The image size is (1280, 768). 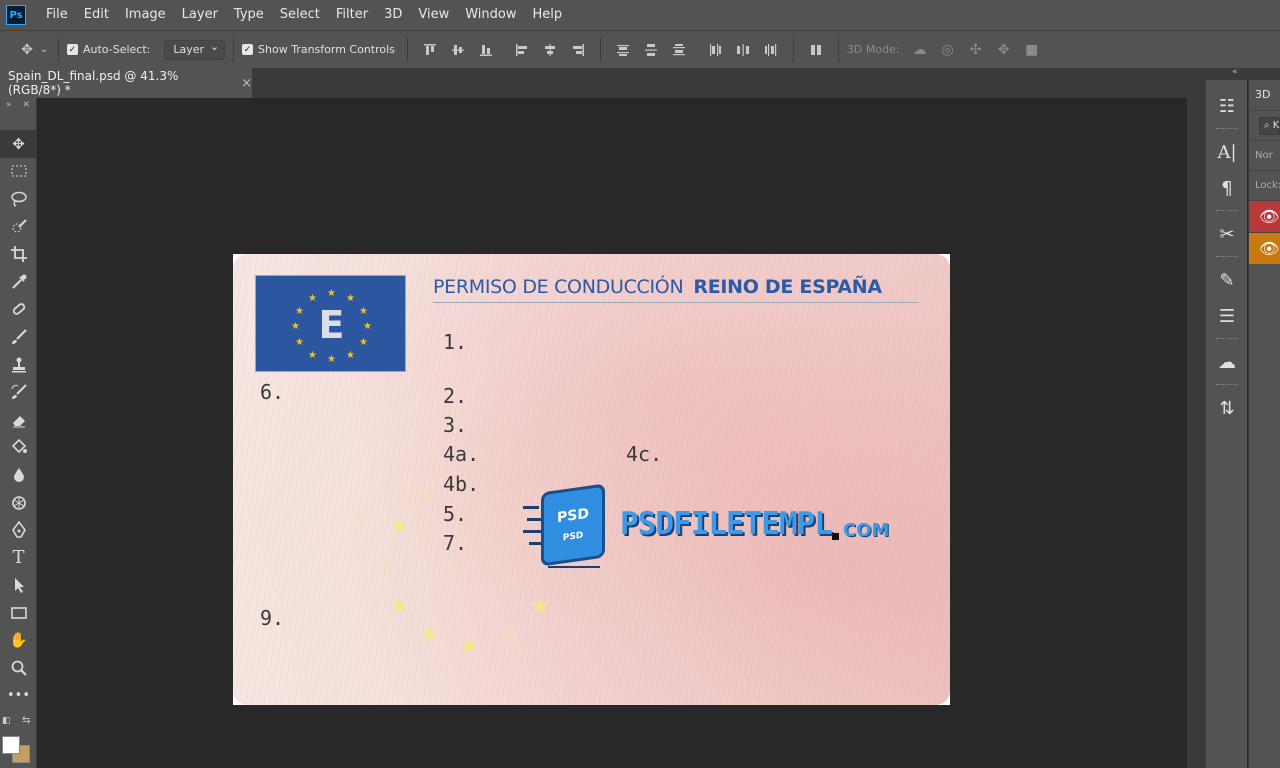 What do you see at coordinates (651, 50) in the screenshot?
I see `distribute-vertical-centers-icon` at bounding box center [651, 50].